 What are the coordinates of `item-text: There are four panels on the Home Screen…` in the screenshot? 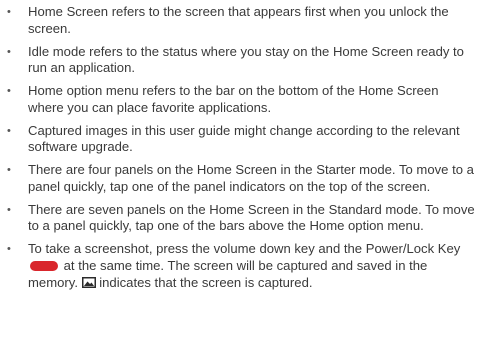 It's located at (251, 178).